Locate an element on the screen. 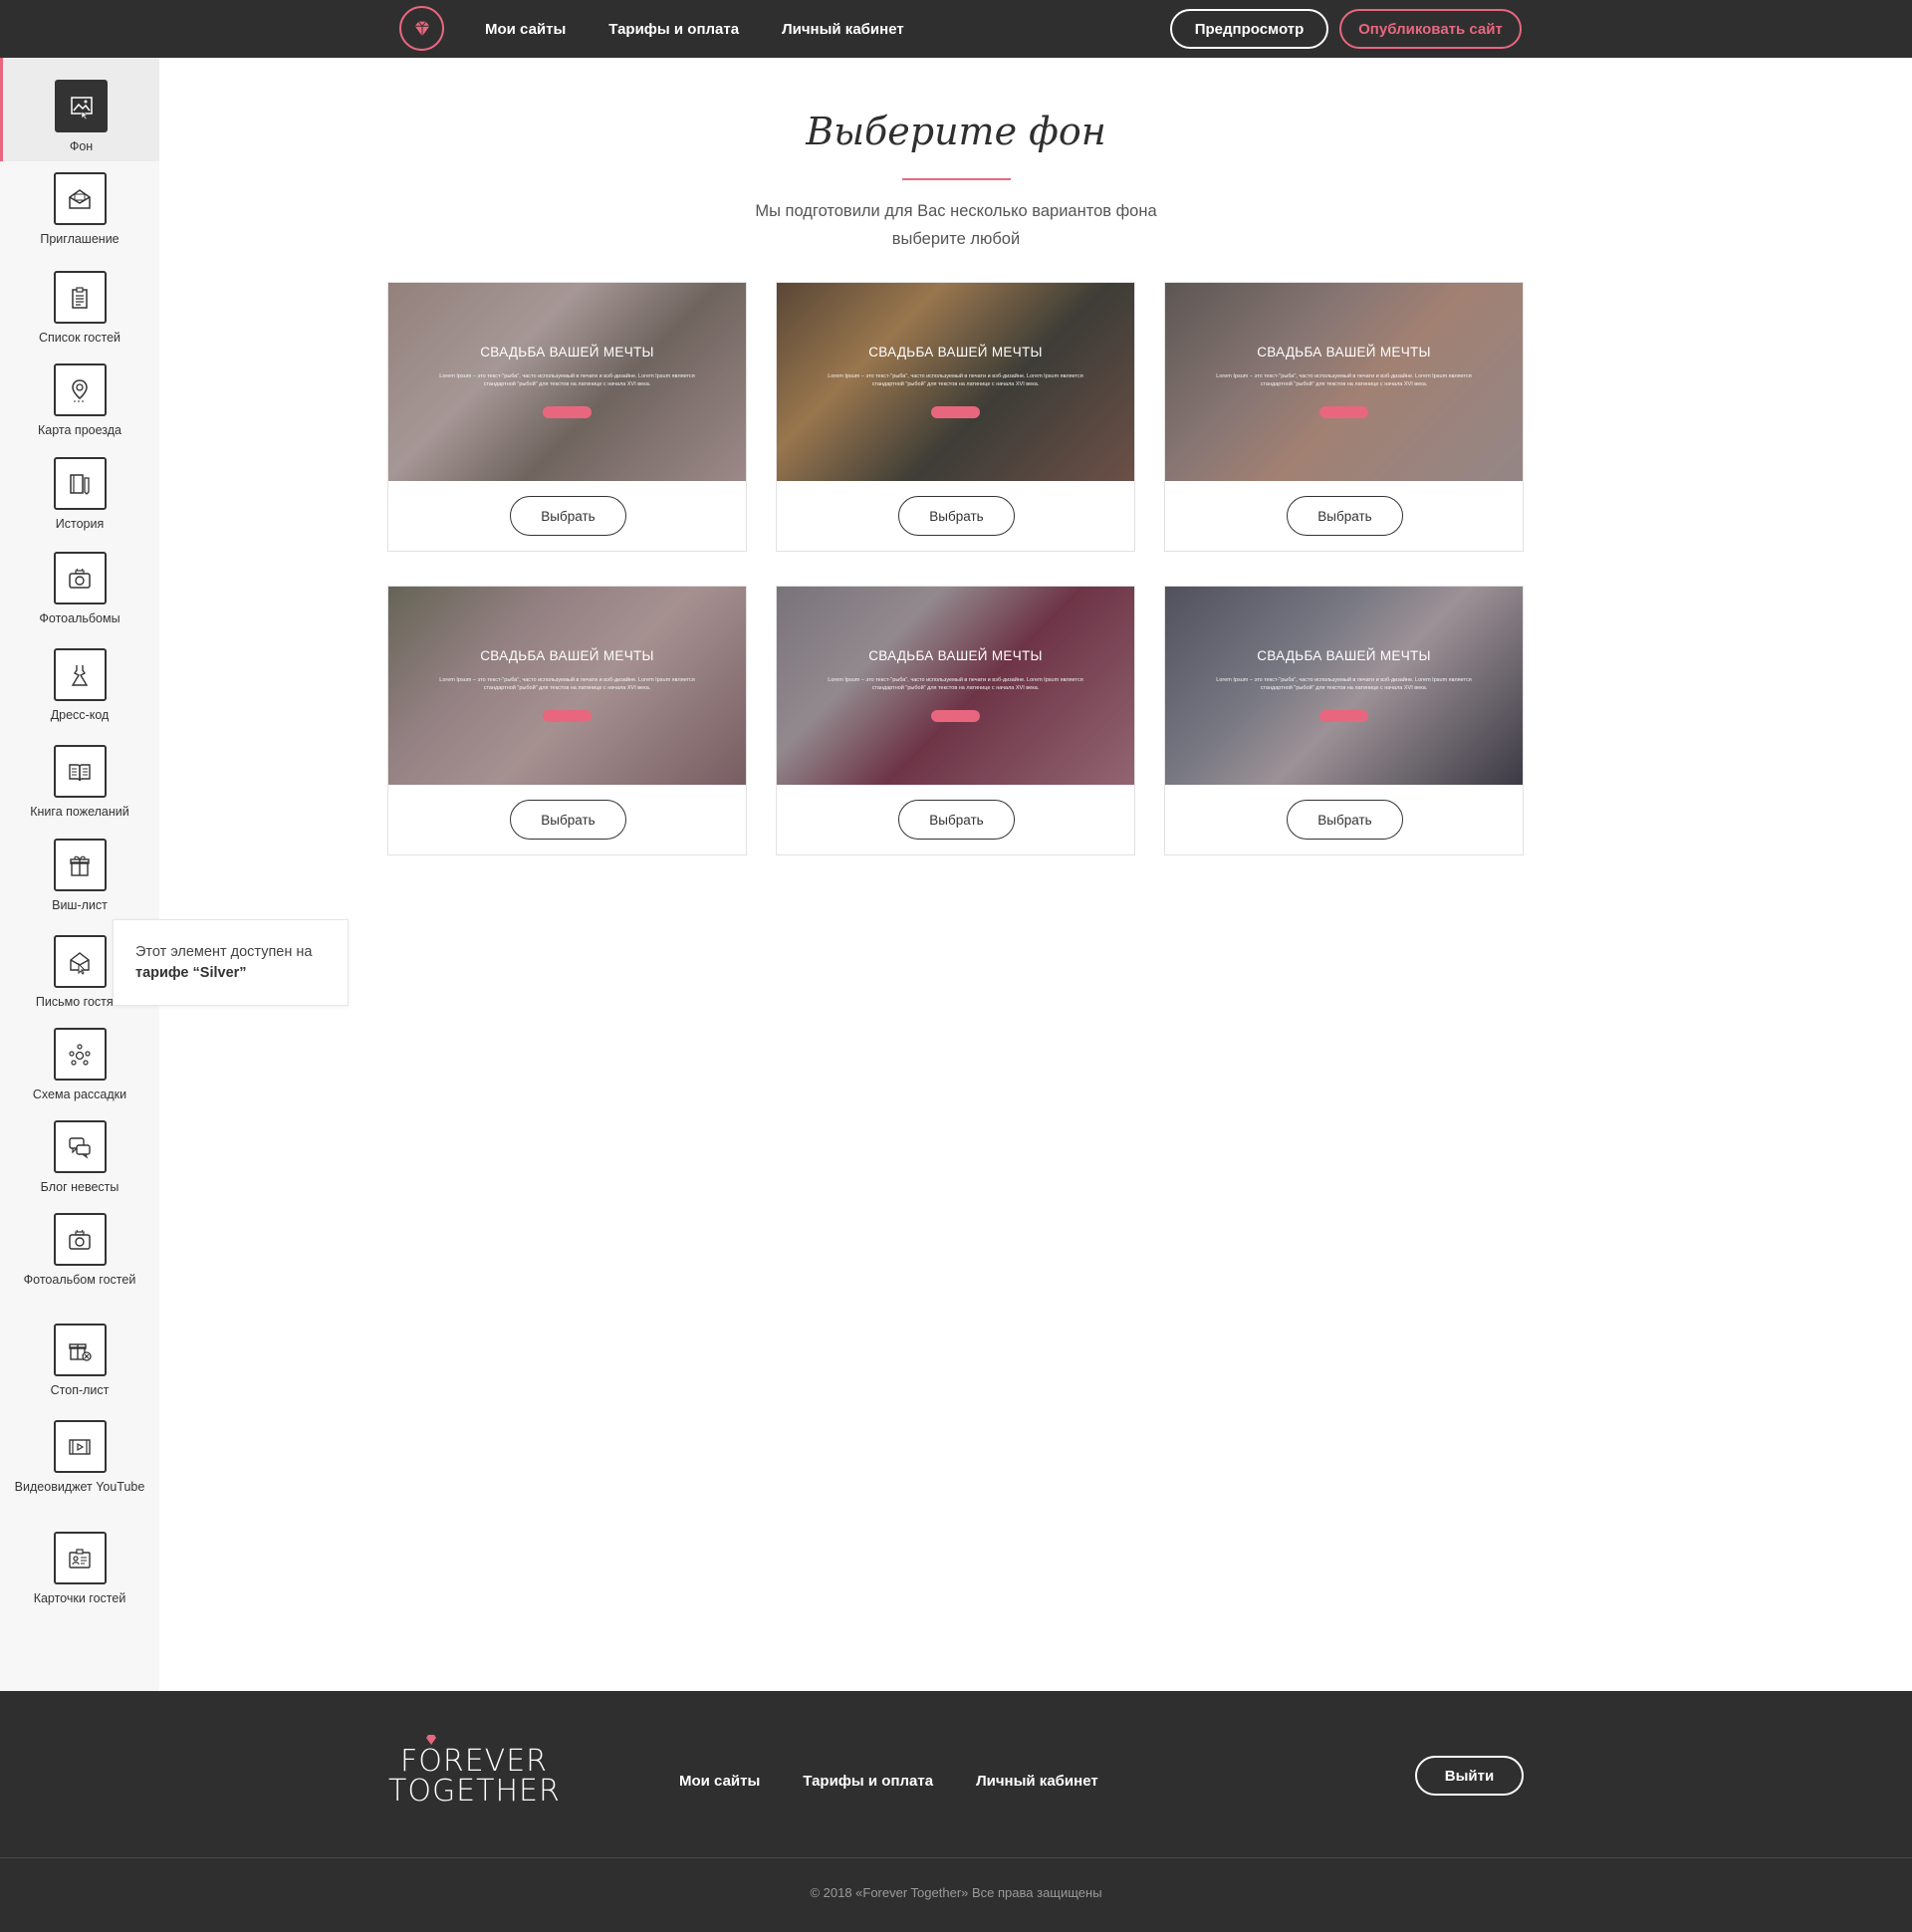 The width and height of the screenshot is (1912, 1932). footer-nav: Мои сайты Тарифы и оплата Личный кабинет is located at coordinates (910, 1782).